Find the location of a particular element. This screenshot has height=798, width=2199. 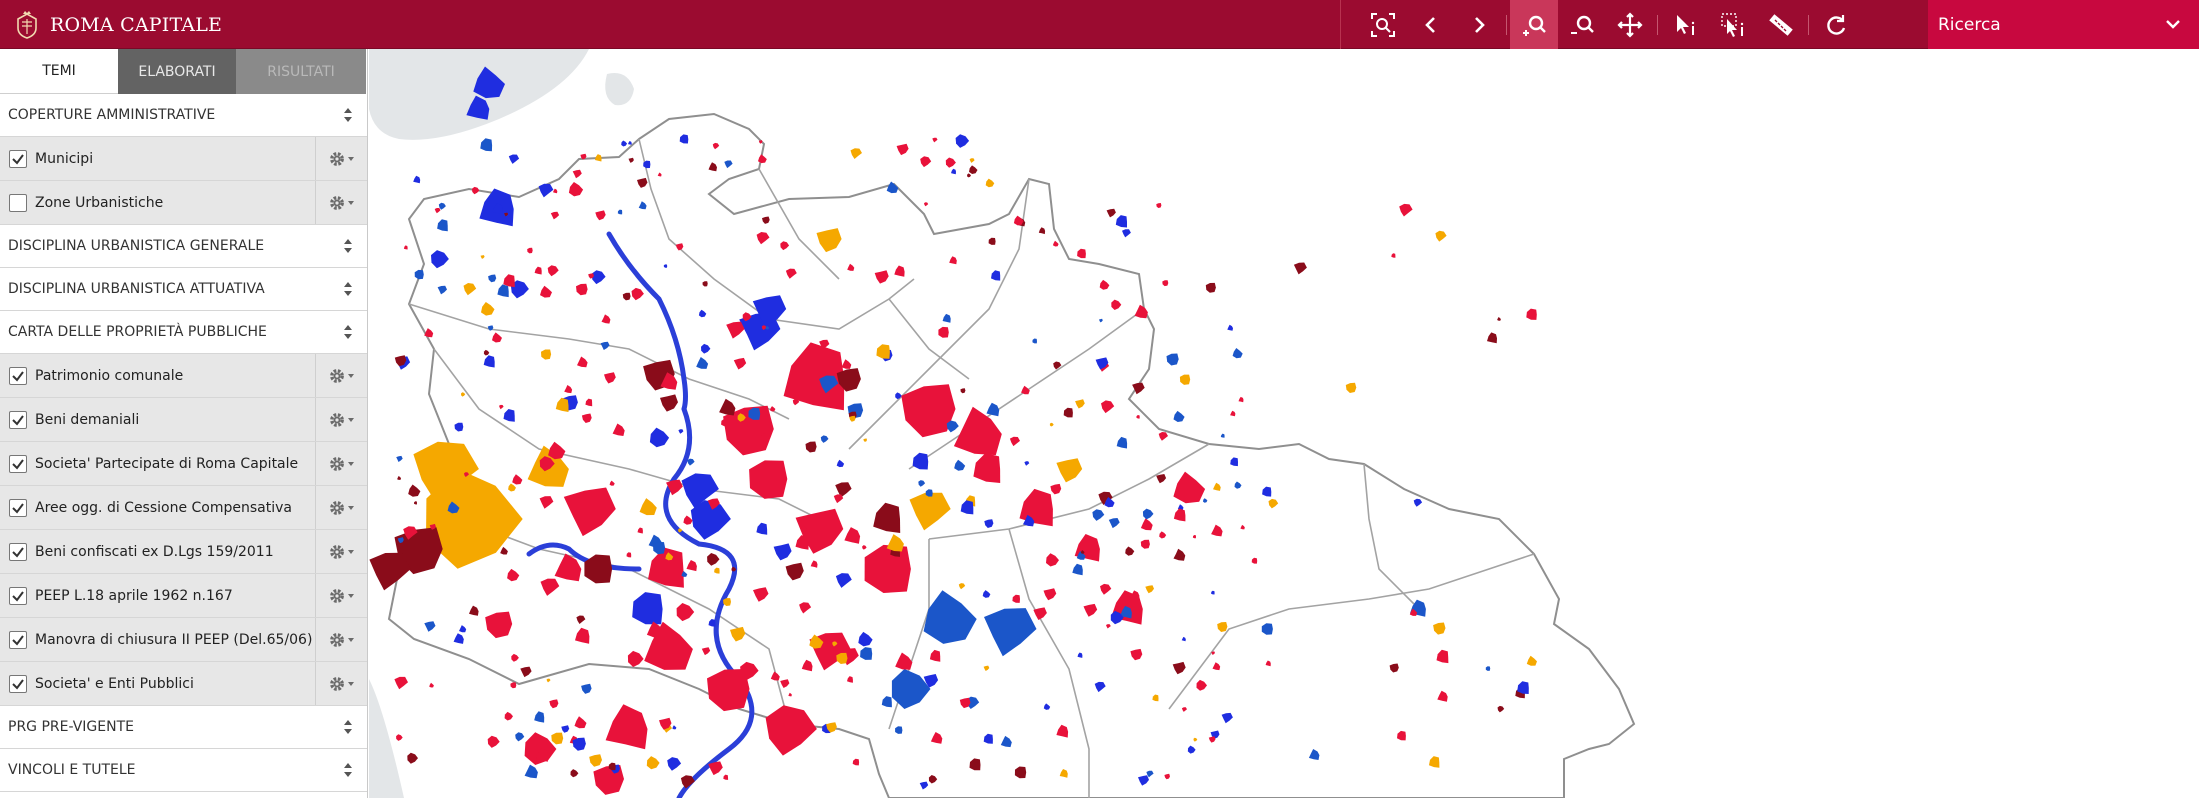

section-carta-proprieta-pubbliche: CARTA DELLE PROPRIETÀ PUBBLICHE is located at coordinates (183, 332).